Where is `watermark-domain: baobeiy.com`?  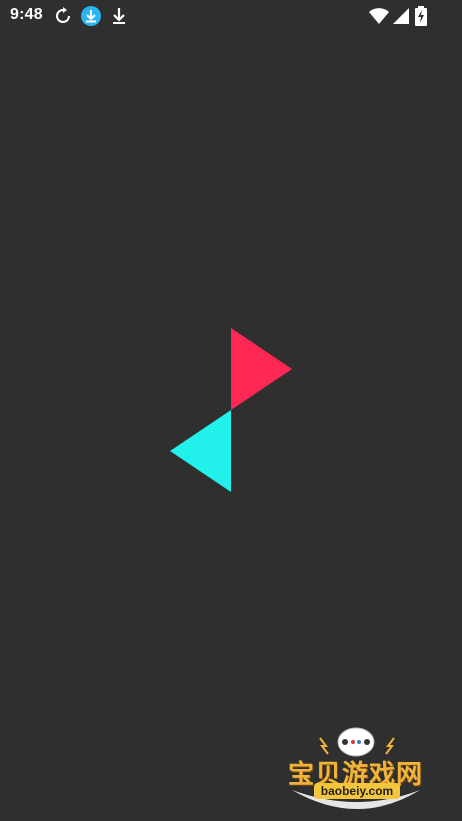
watermark-domain: baobeiy.com is located at coordinates (357, 791).